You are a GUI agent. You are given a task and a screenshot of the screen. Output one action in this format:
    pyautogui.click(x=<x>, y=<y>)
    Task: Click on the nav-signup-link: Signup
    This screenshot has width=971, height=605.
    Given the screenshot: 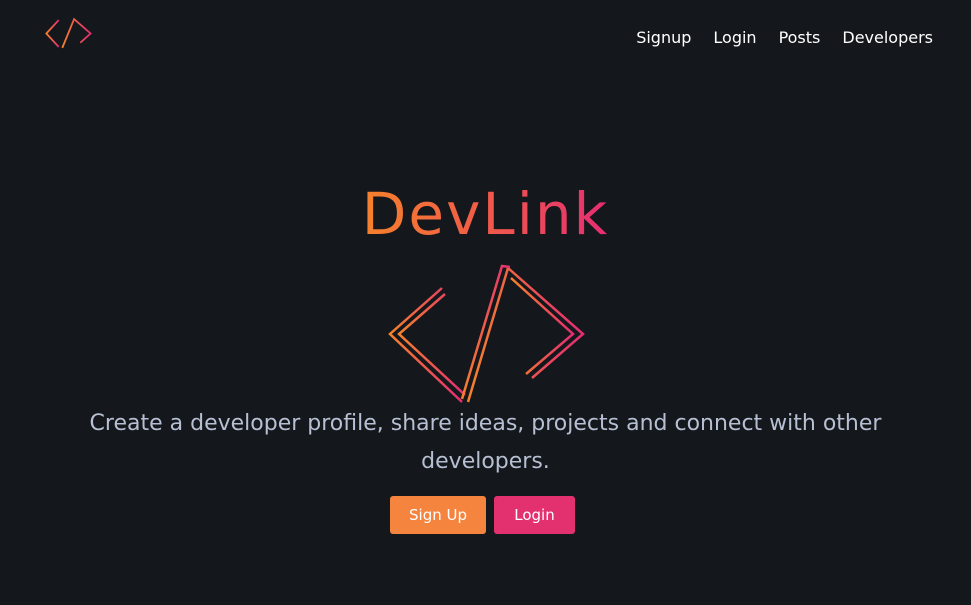 What is the action you would take?
    pyautogui.click(x=663, y=38)
    